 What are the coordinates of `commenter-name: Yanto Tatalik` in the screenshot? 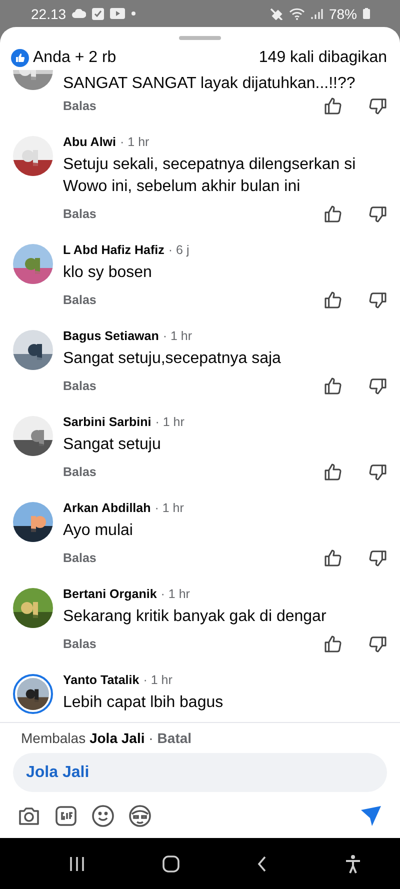 It's located at (101, 680).